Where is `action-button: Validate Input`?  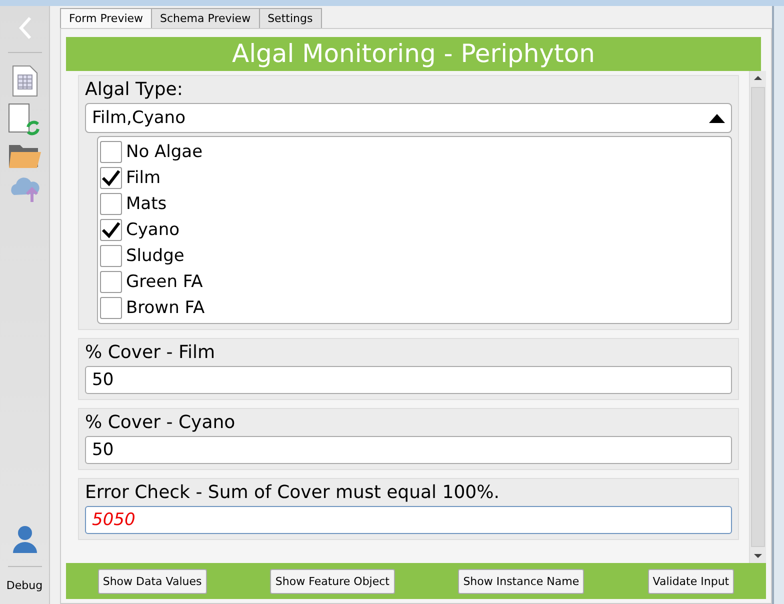
action-button: Validate Input is located at coordinates (691, 581).